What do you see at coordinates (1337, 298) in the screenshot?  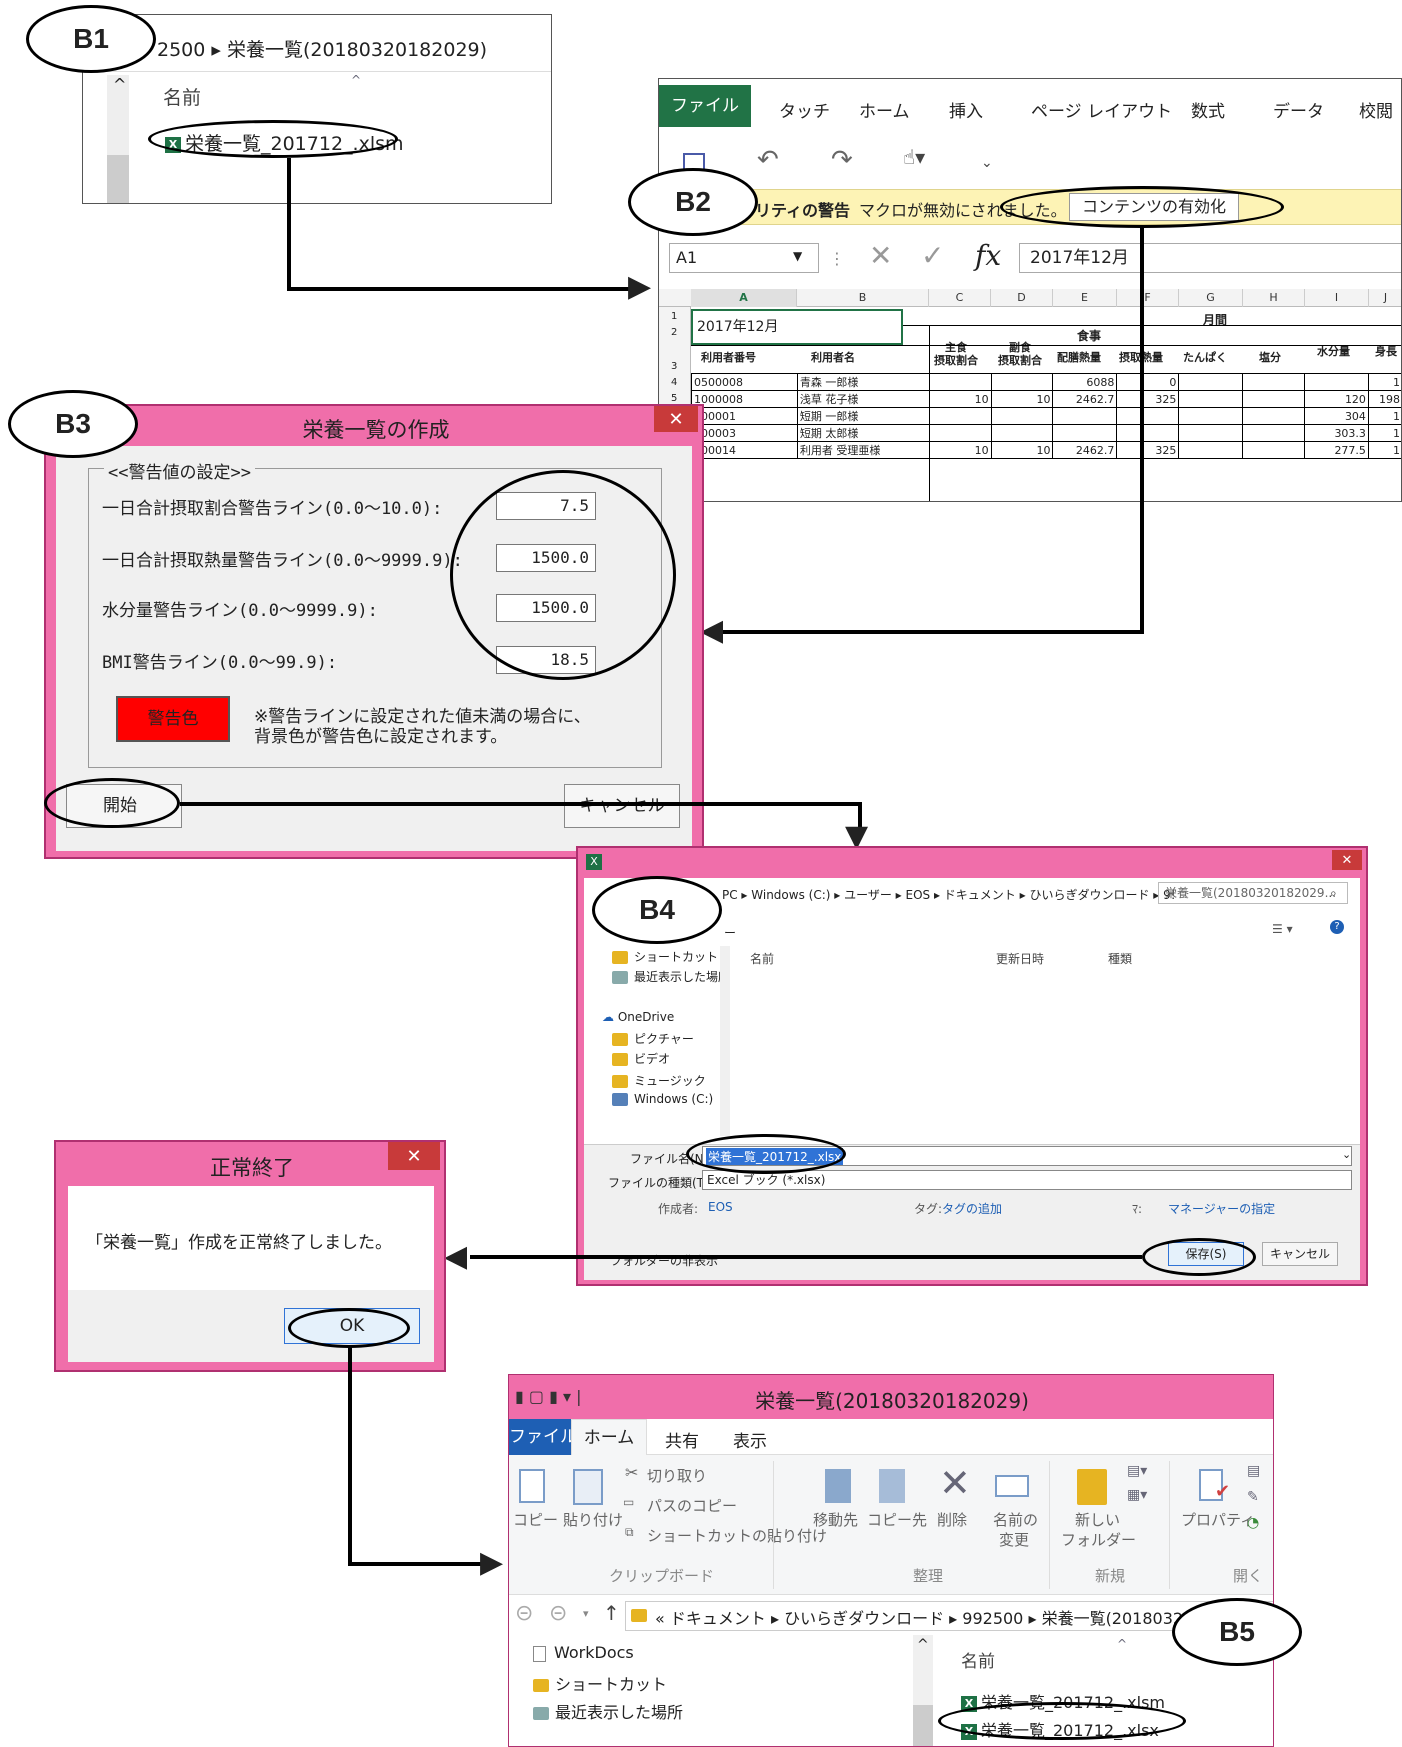 I see `col-header-i: I` at bounding box center [1337, 298].